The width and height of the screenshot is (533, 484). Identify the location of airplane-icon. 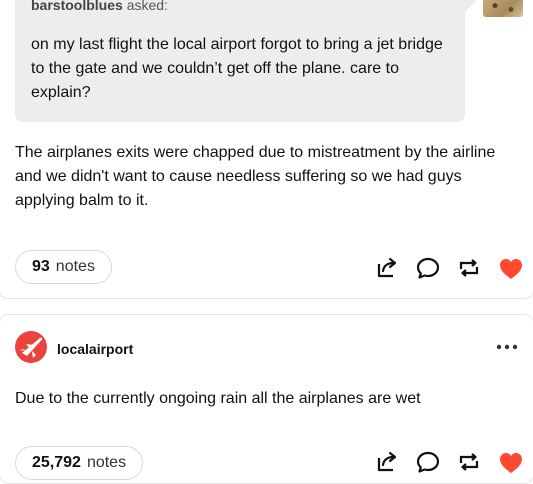
(31, 347).